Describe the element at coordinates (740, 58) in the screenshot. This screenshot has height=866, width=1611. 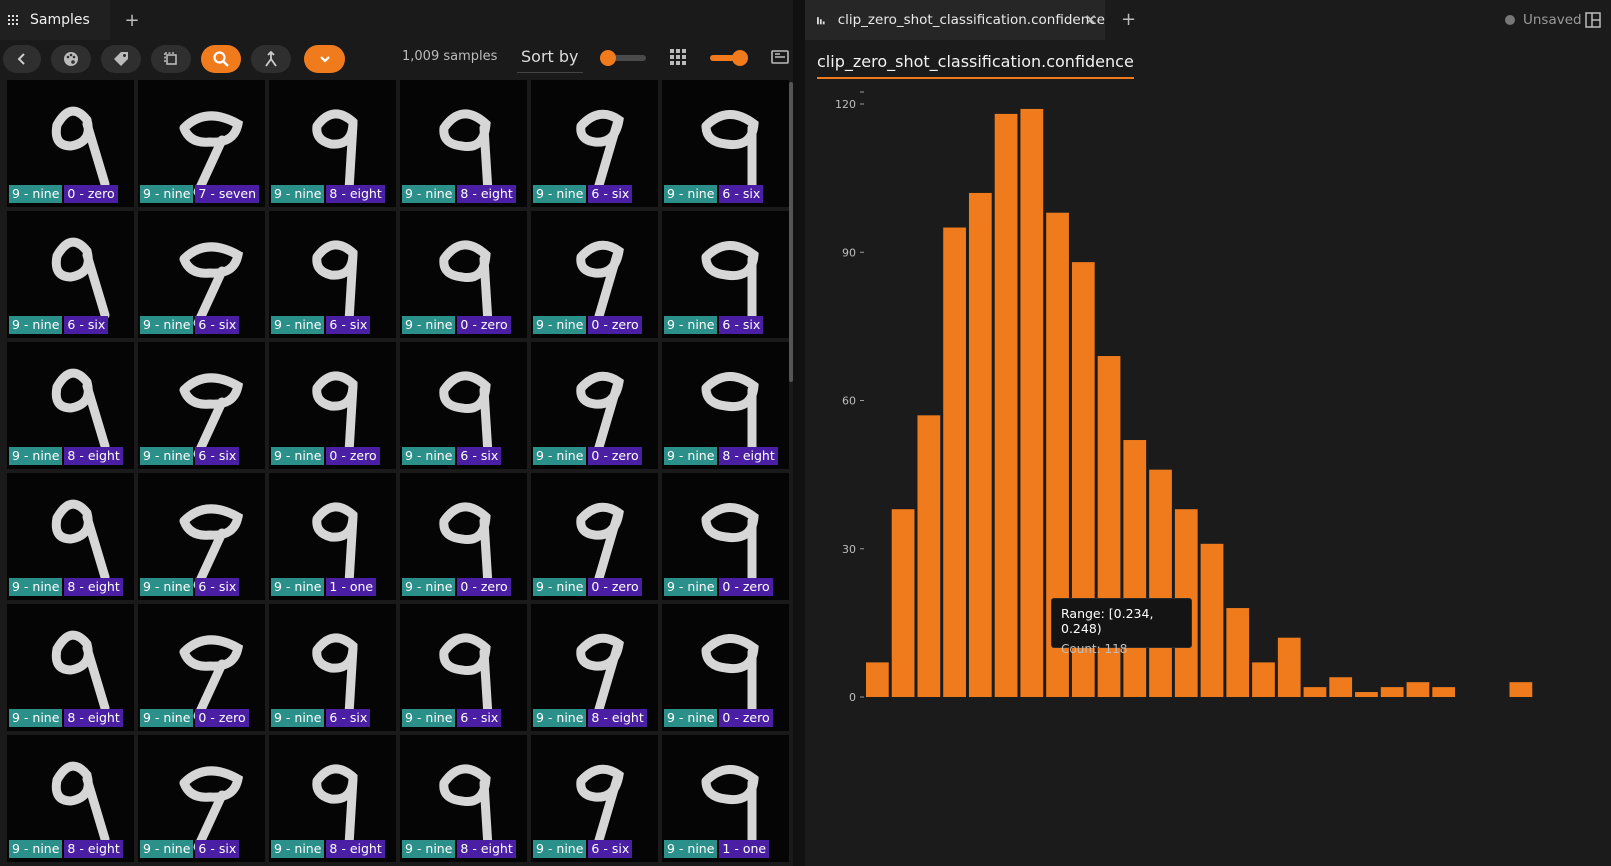
I see `grid-zoom-knob` at that location.